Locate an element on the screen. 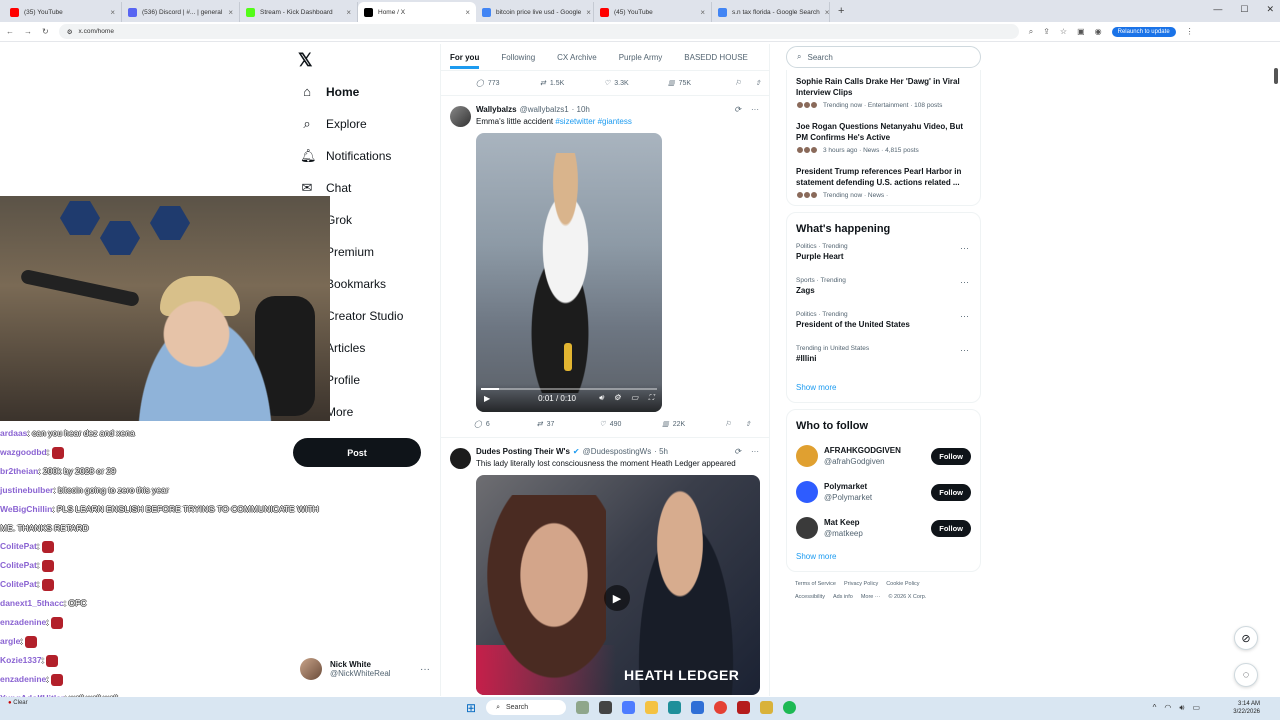  fullscreen-icon: ⛶ is located at coordinates (651, 398).